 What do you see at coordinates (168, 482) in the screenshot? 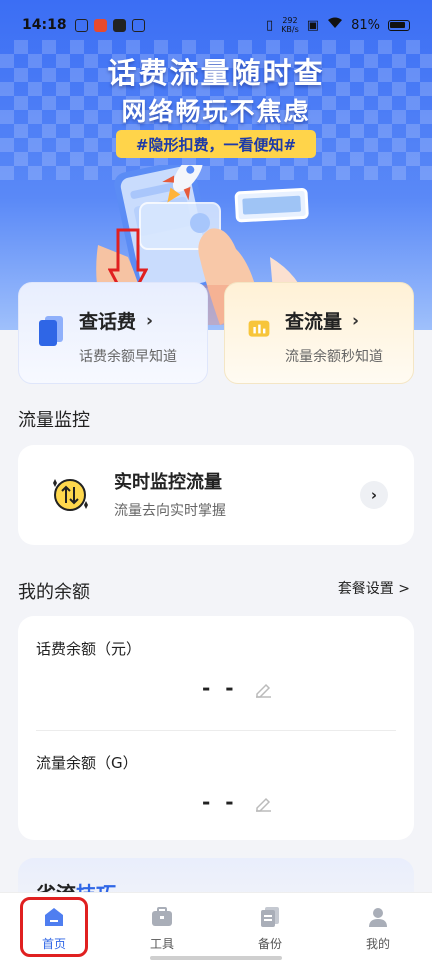
I see `monitor-title: 实时监控流量` at bounding box center [168, 482].